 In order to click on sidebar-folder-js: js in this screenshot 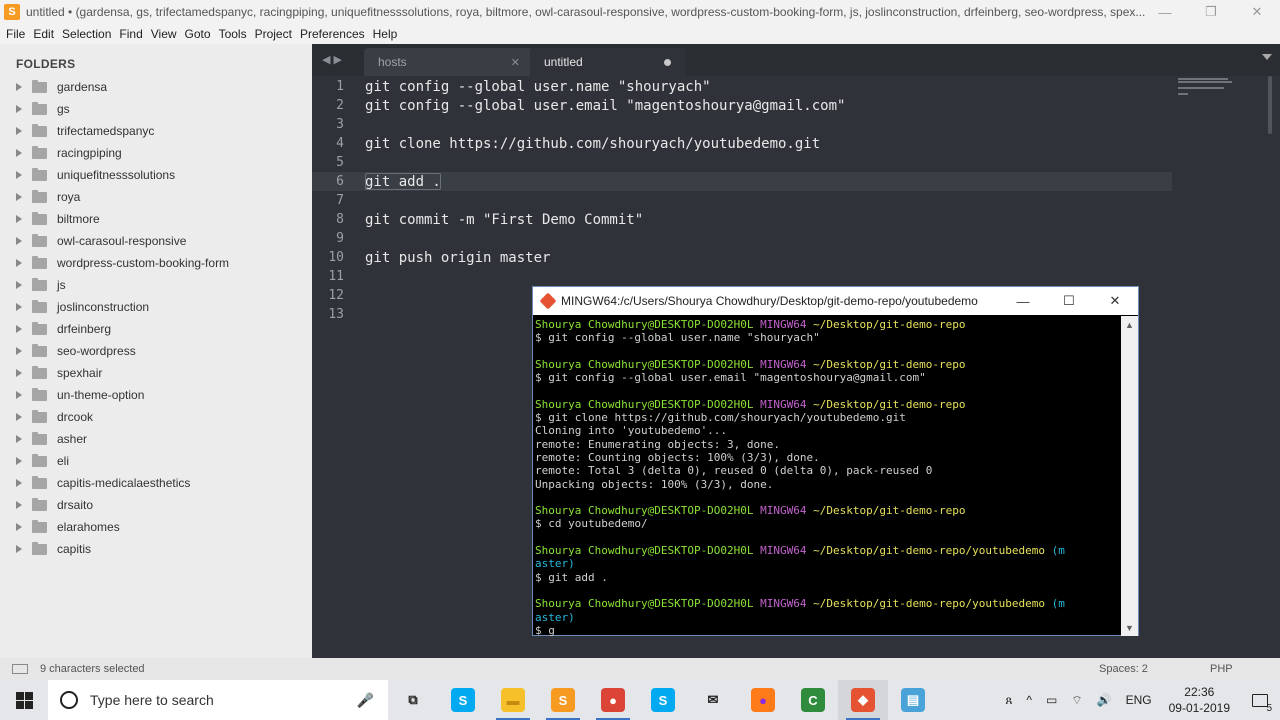, I will do `click(156, 285)`.